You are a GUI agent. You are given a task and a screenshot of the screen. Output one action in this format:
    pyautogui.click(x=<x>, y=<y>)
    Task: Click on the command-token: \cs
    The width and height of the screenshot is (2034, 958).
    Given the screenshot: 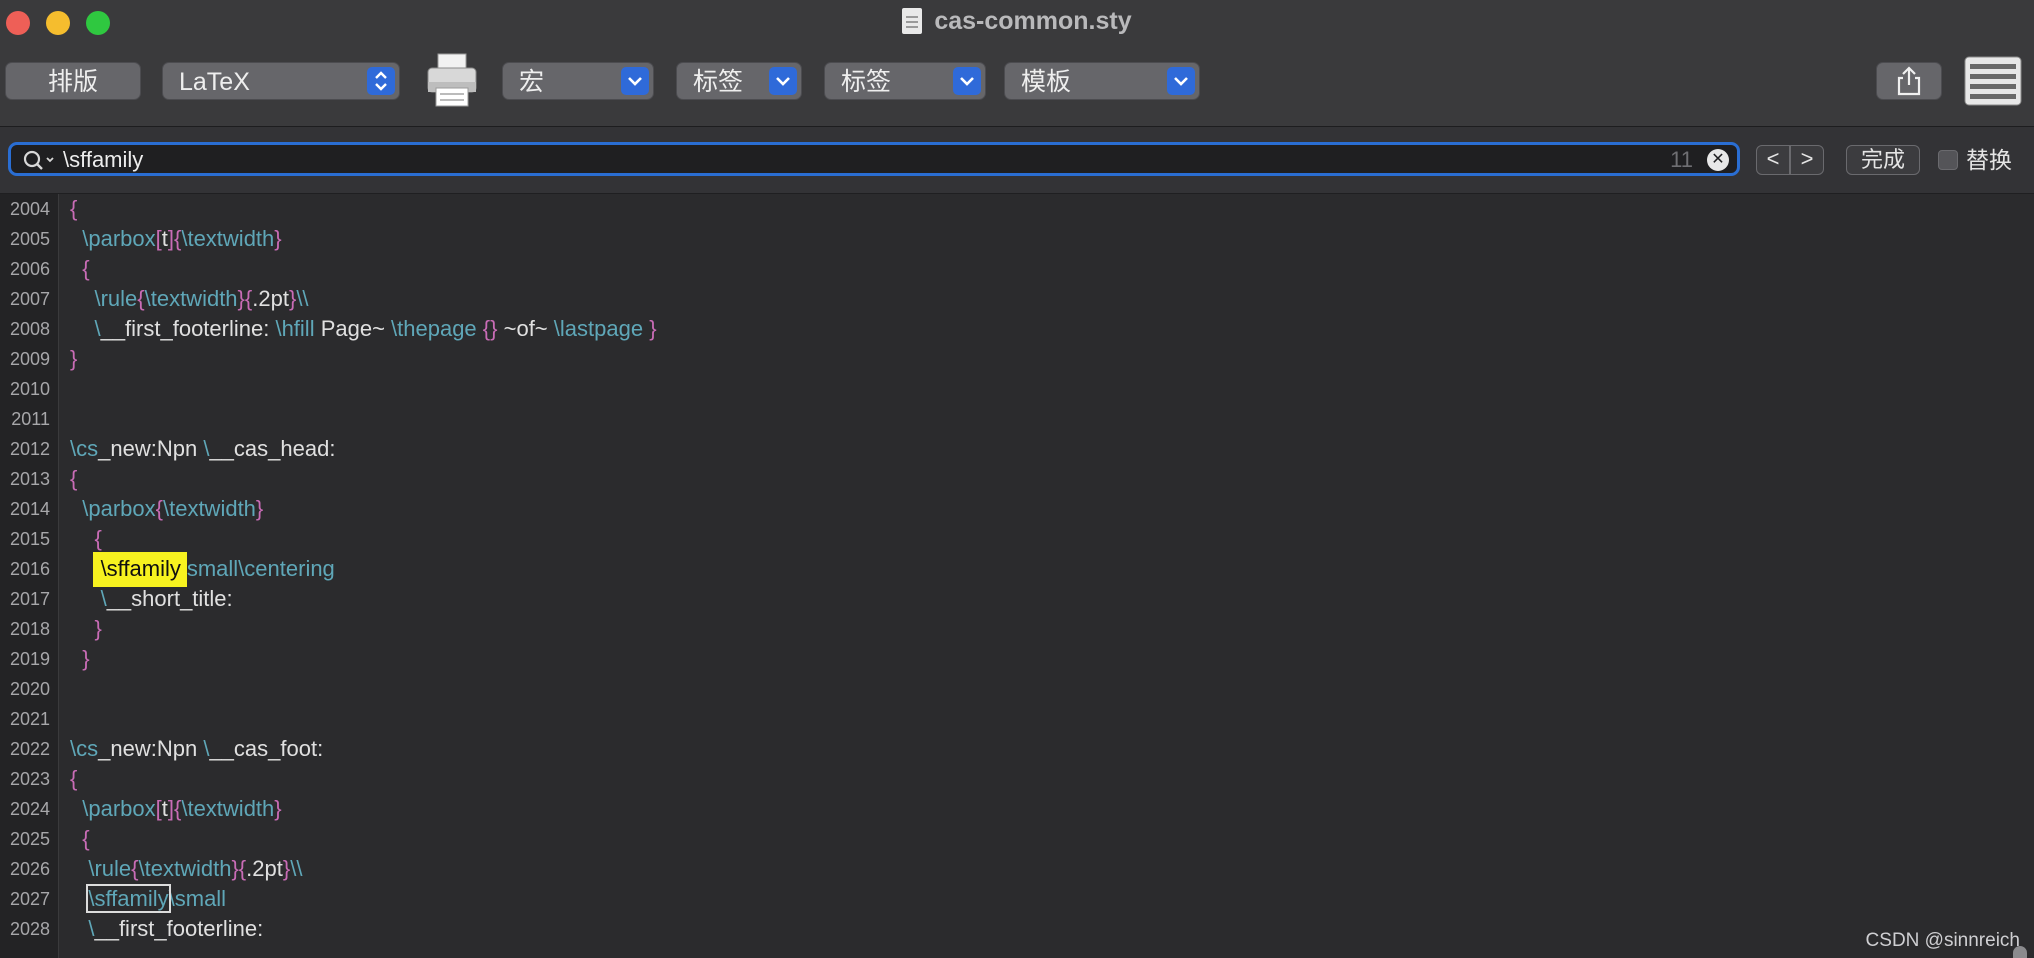 What is the action you would take?
    pyautogui.click(x=84, y=448)
    